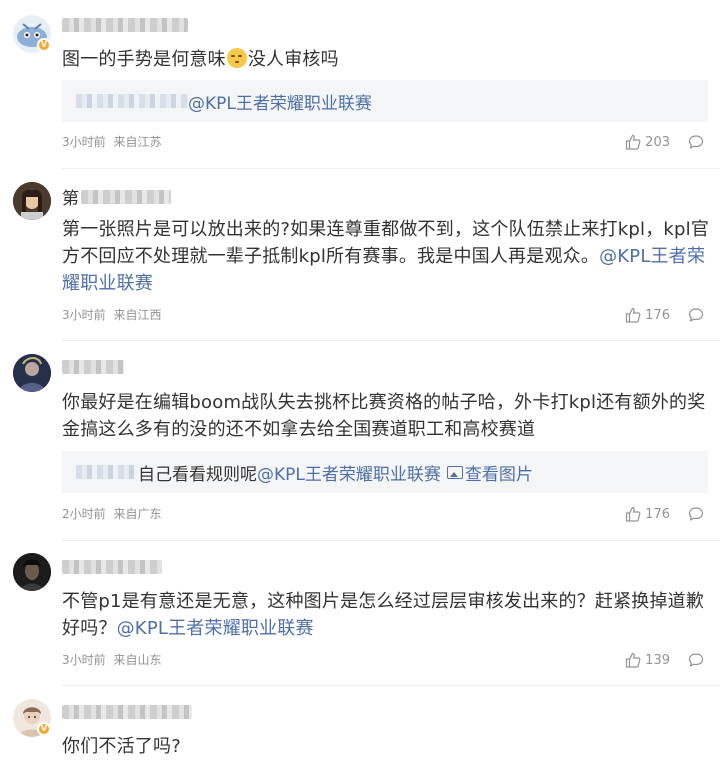 Image resolution: width=720 pixels, height=763 pixels. I want to click on comment-actions: 203, so click(664, 142).